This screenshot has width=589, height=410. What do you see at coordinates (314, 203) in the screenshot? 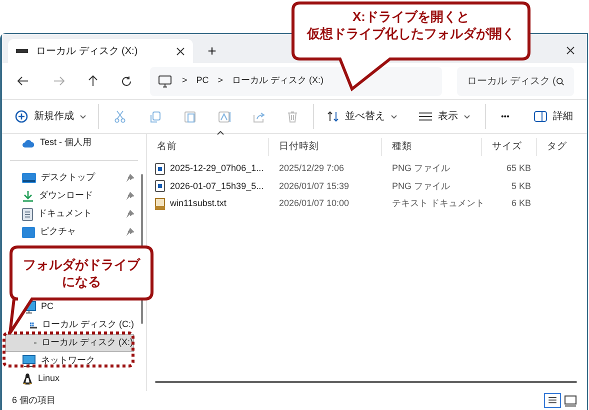
I see `table-cell-text: 2026/01/07 10:00` at bounding box center [314, 203].